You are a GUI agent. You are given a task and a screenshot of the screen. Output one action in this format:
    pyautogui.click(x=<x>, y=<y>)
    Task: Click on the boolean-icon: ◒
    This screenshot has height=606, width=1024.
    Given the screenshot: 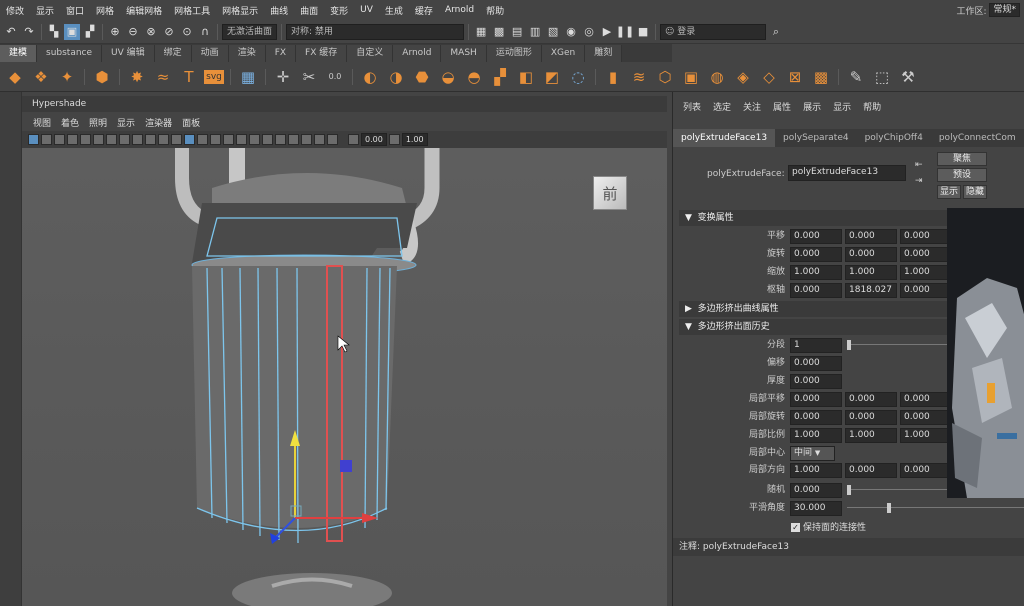 What is the action you would take?
    pyautogui.click(x=448, y=77)
    